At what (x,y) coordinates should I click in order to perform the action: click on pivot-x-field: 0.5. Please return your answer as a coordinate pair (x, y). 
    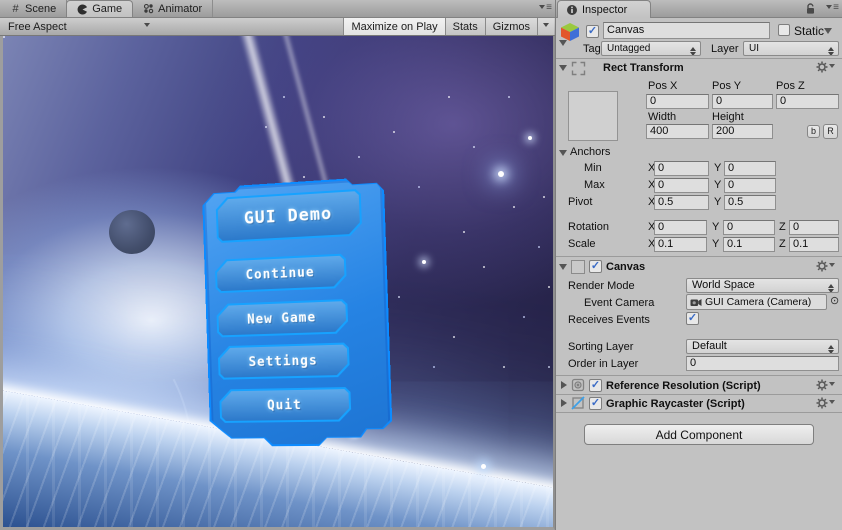
    Looking at the image, I should click on (681, 202).